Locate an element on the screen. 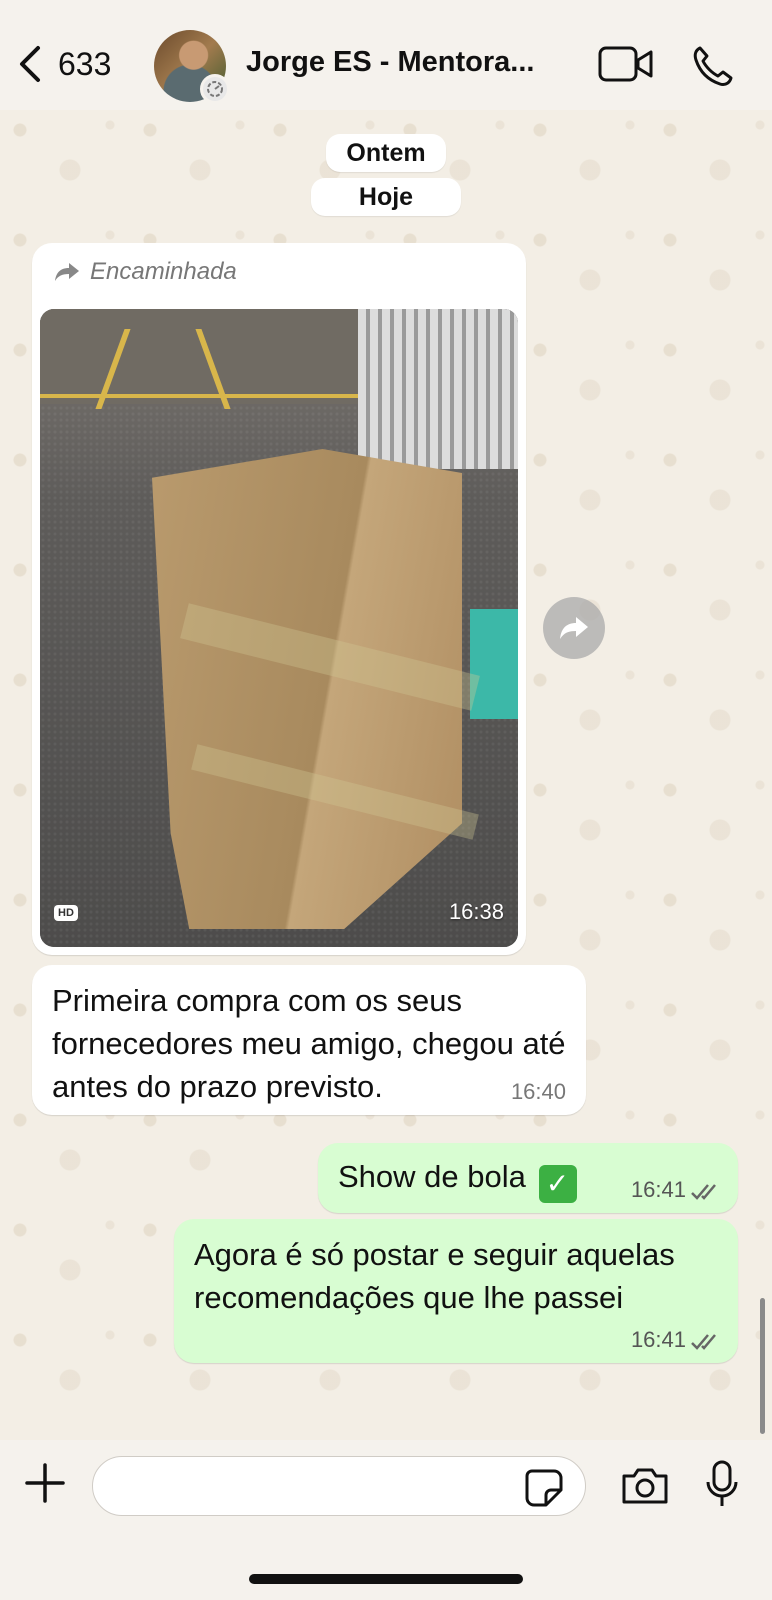 The width and height of the screenshot is (772, 1600). microphone-button is located at coordinates (722, 1487).